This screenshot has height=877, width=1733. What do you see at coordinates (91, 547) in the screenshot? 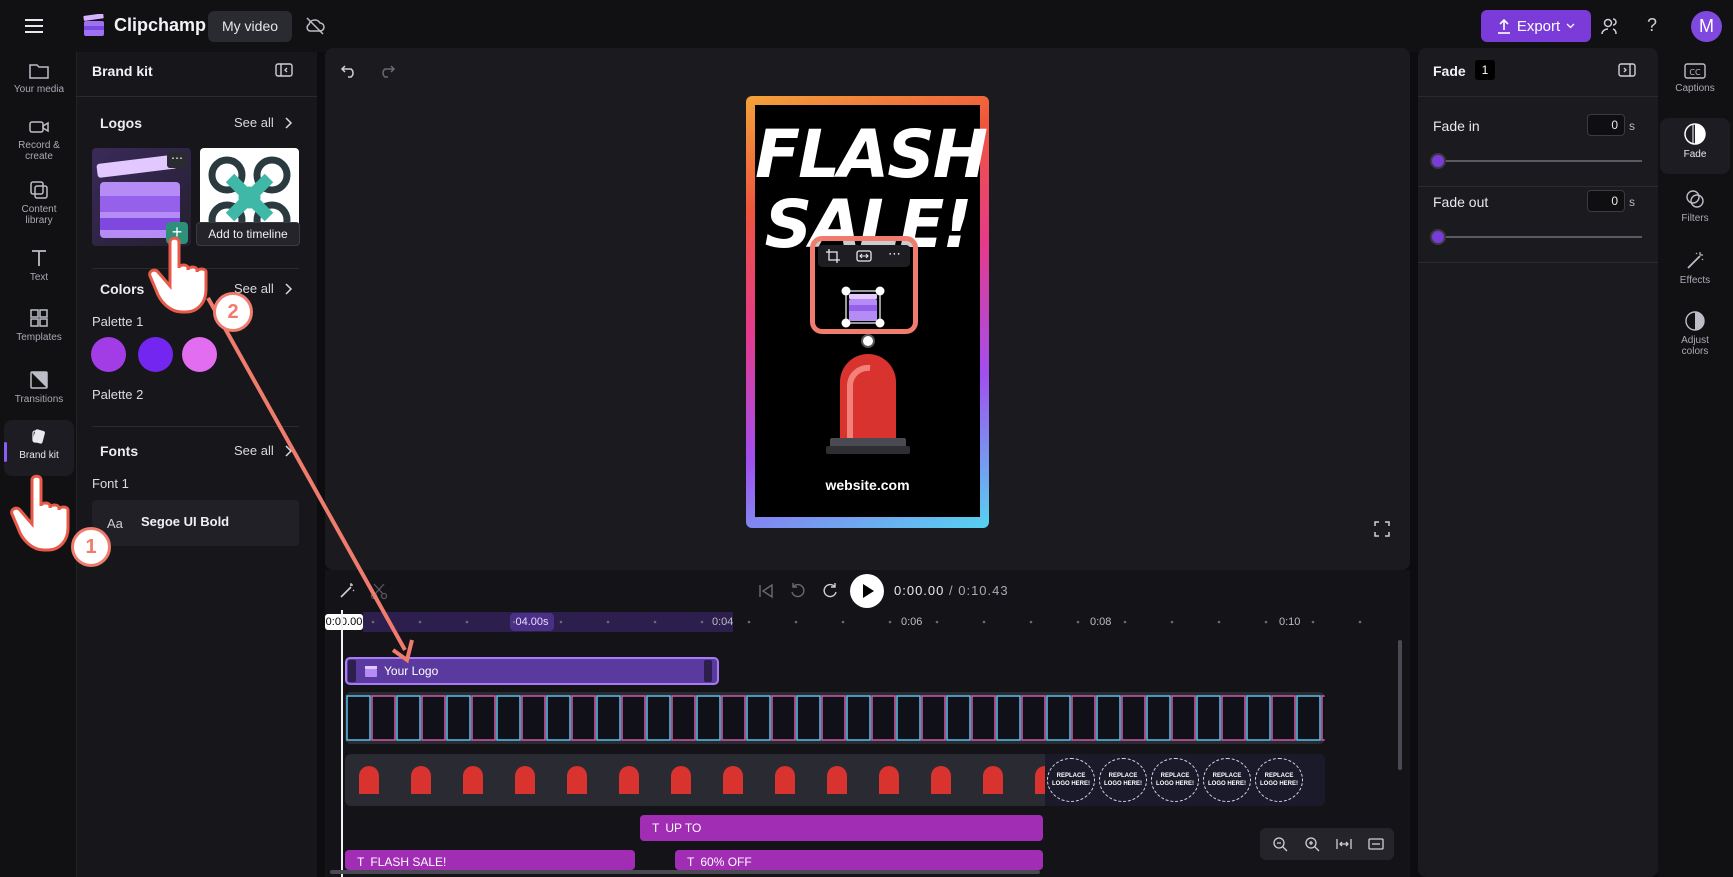
I see `step-1-badge: 1` at bounding box center [91, 547].